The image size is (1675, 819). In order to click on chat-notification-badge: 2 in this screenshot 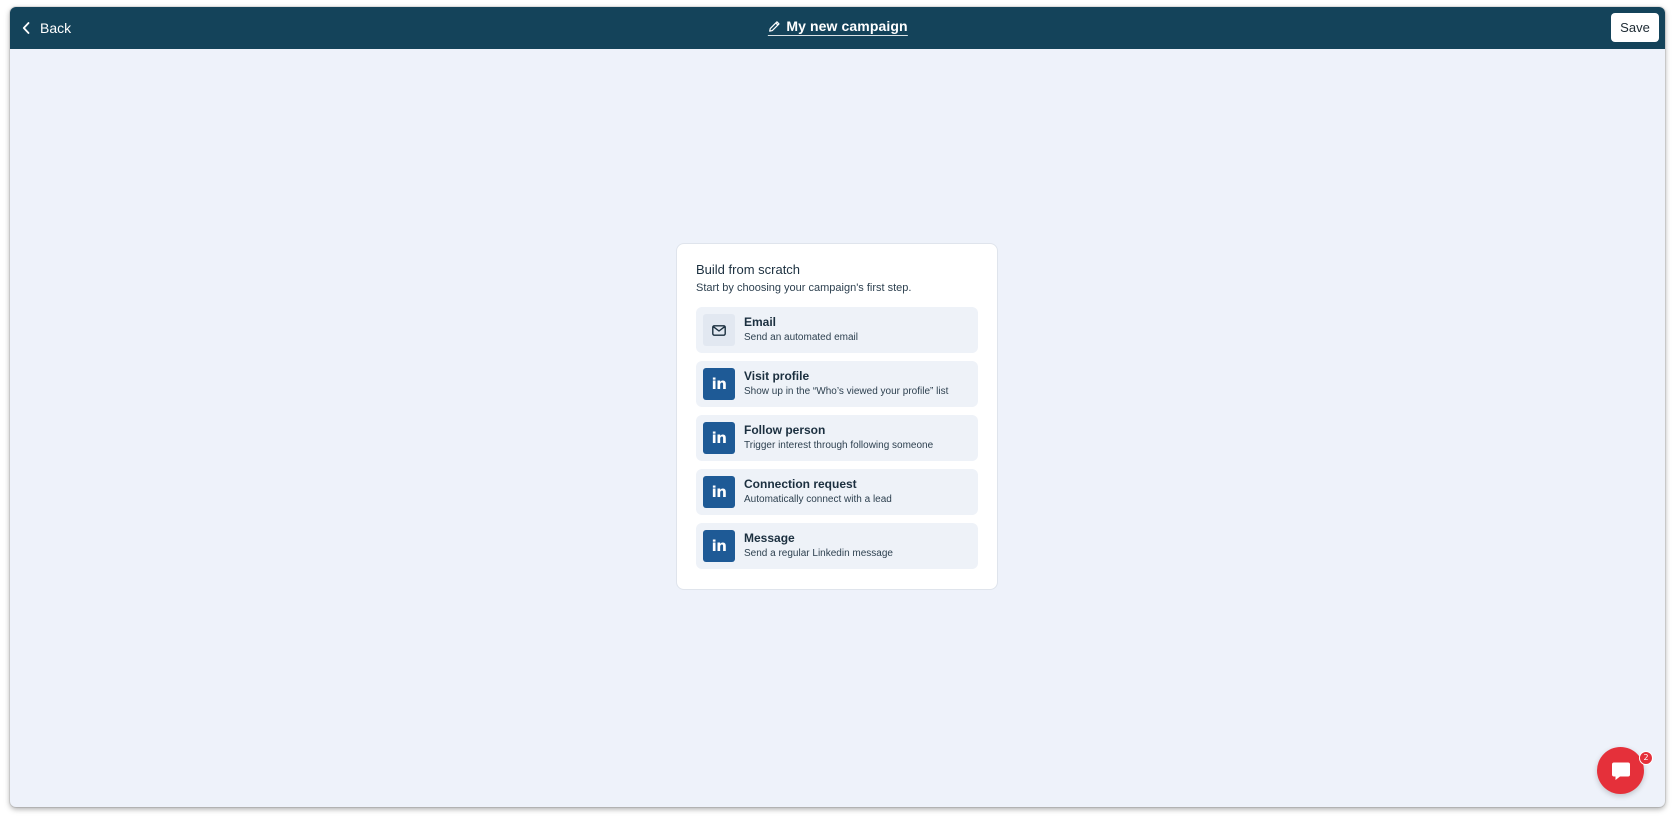, I will do `click(1646, 758)`.